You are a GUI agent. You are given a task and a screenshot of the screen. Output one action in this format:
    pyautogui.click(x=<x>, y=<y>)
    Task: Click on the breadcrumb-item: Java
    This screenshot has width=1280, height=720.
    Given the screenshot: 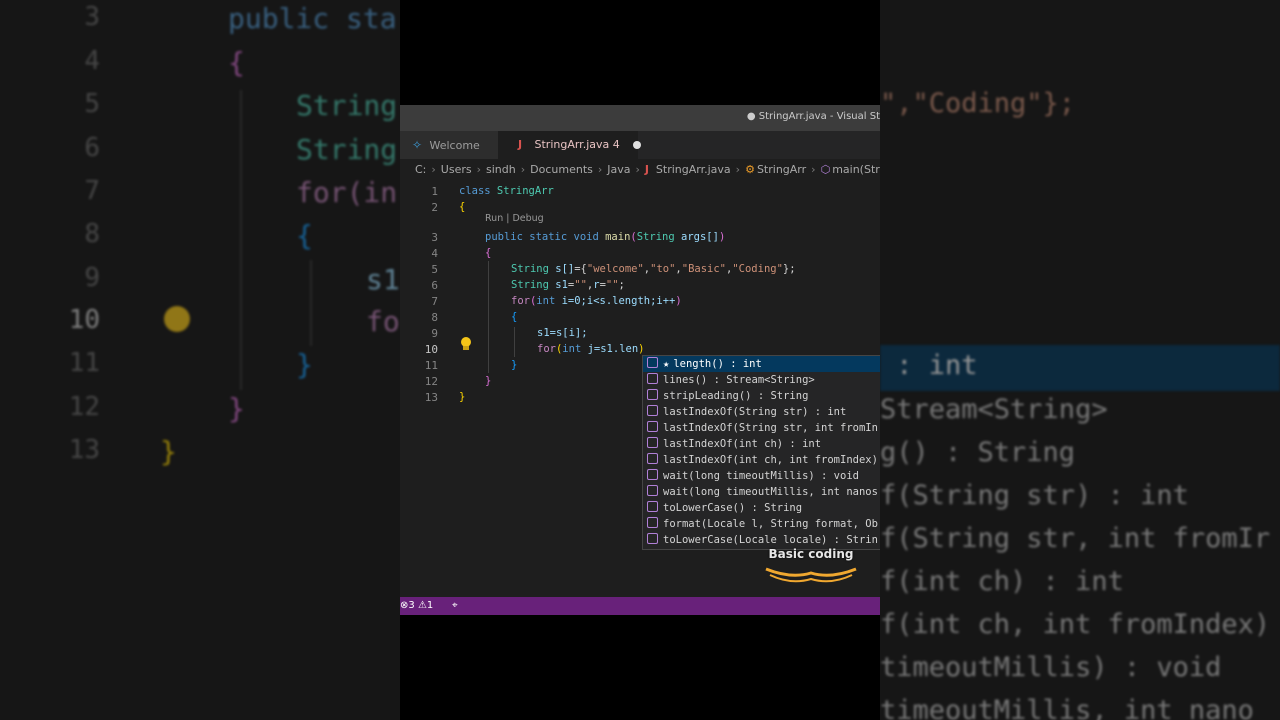 What is the action you would take?
    pyautogui.click(x=618, y=169)
    